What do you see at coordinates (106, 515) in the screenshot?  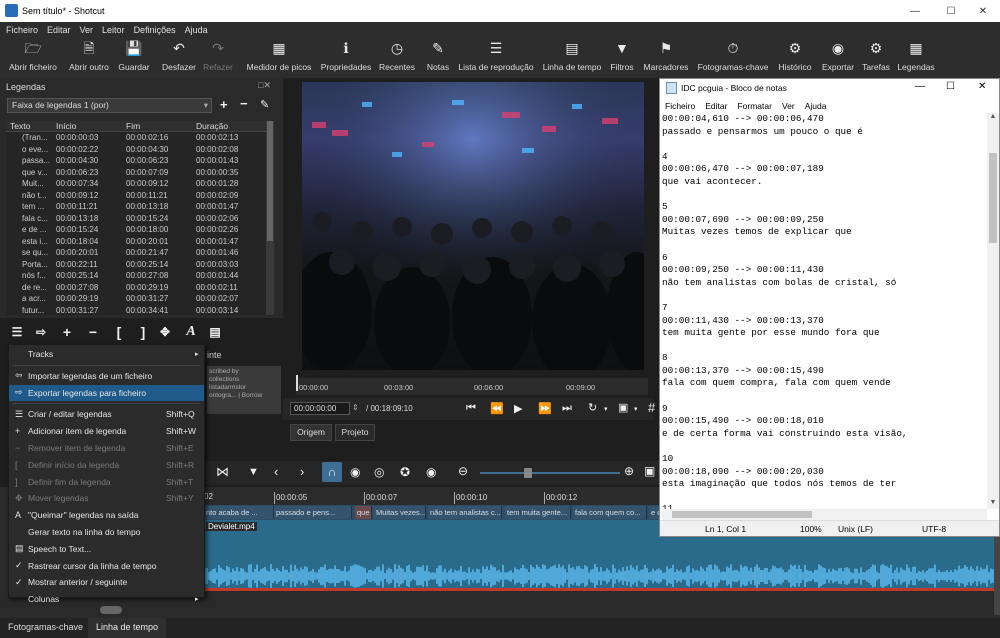 I see `context-menu-item: A "Queimar" legendas na saída` at bounding box center [106, 515].